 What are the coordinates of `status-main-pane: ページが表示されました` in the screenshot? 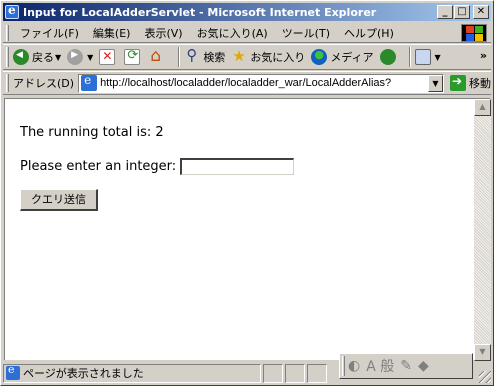 It's located at (132, 373).